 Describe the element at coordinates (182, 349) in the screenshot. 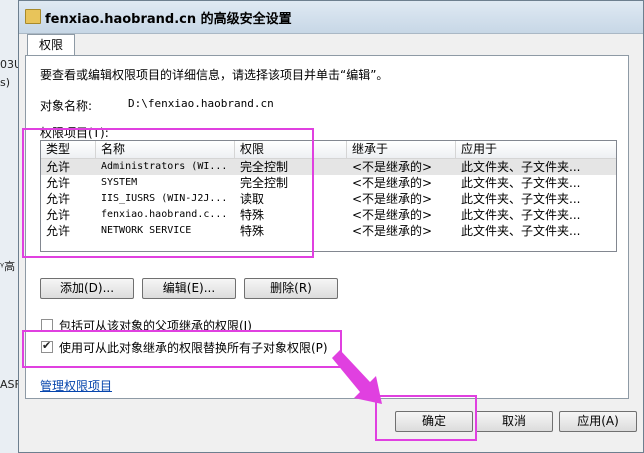

I see `annotation-highlight-checkbox` at that location.